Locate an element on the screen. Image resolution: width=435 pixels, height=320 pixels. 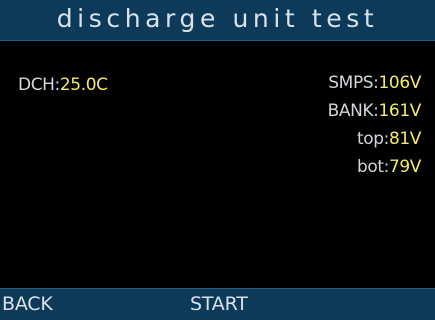
top-readout: top:81V is located at coordinates (341, 142).